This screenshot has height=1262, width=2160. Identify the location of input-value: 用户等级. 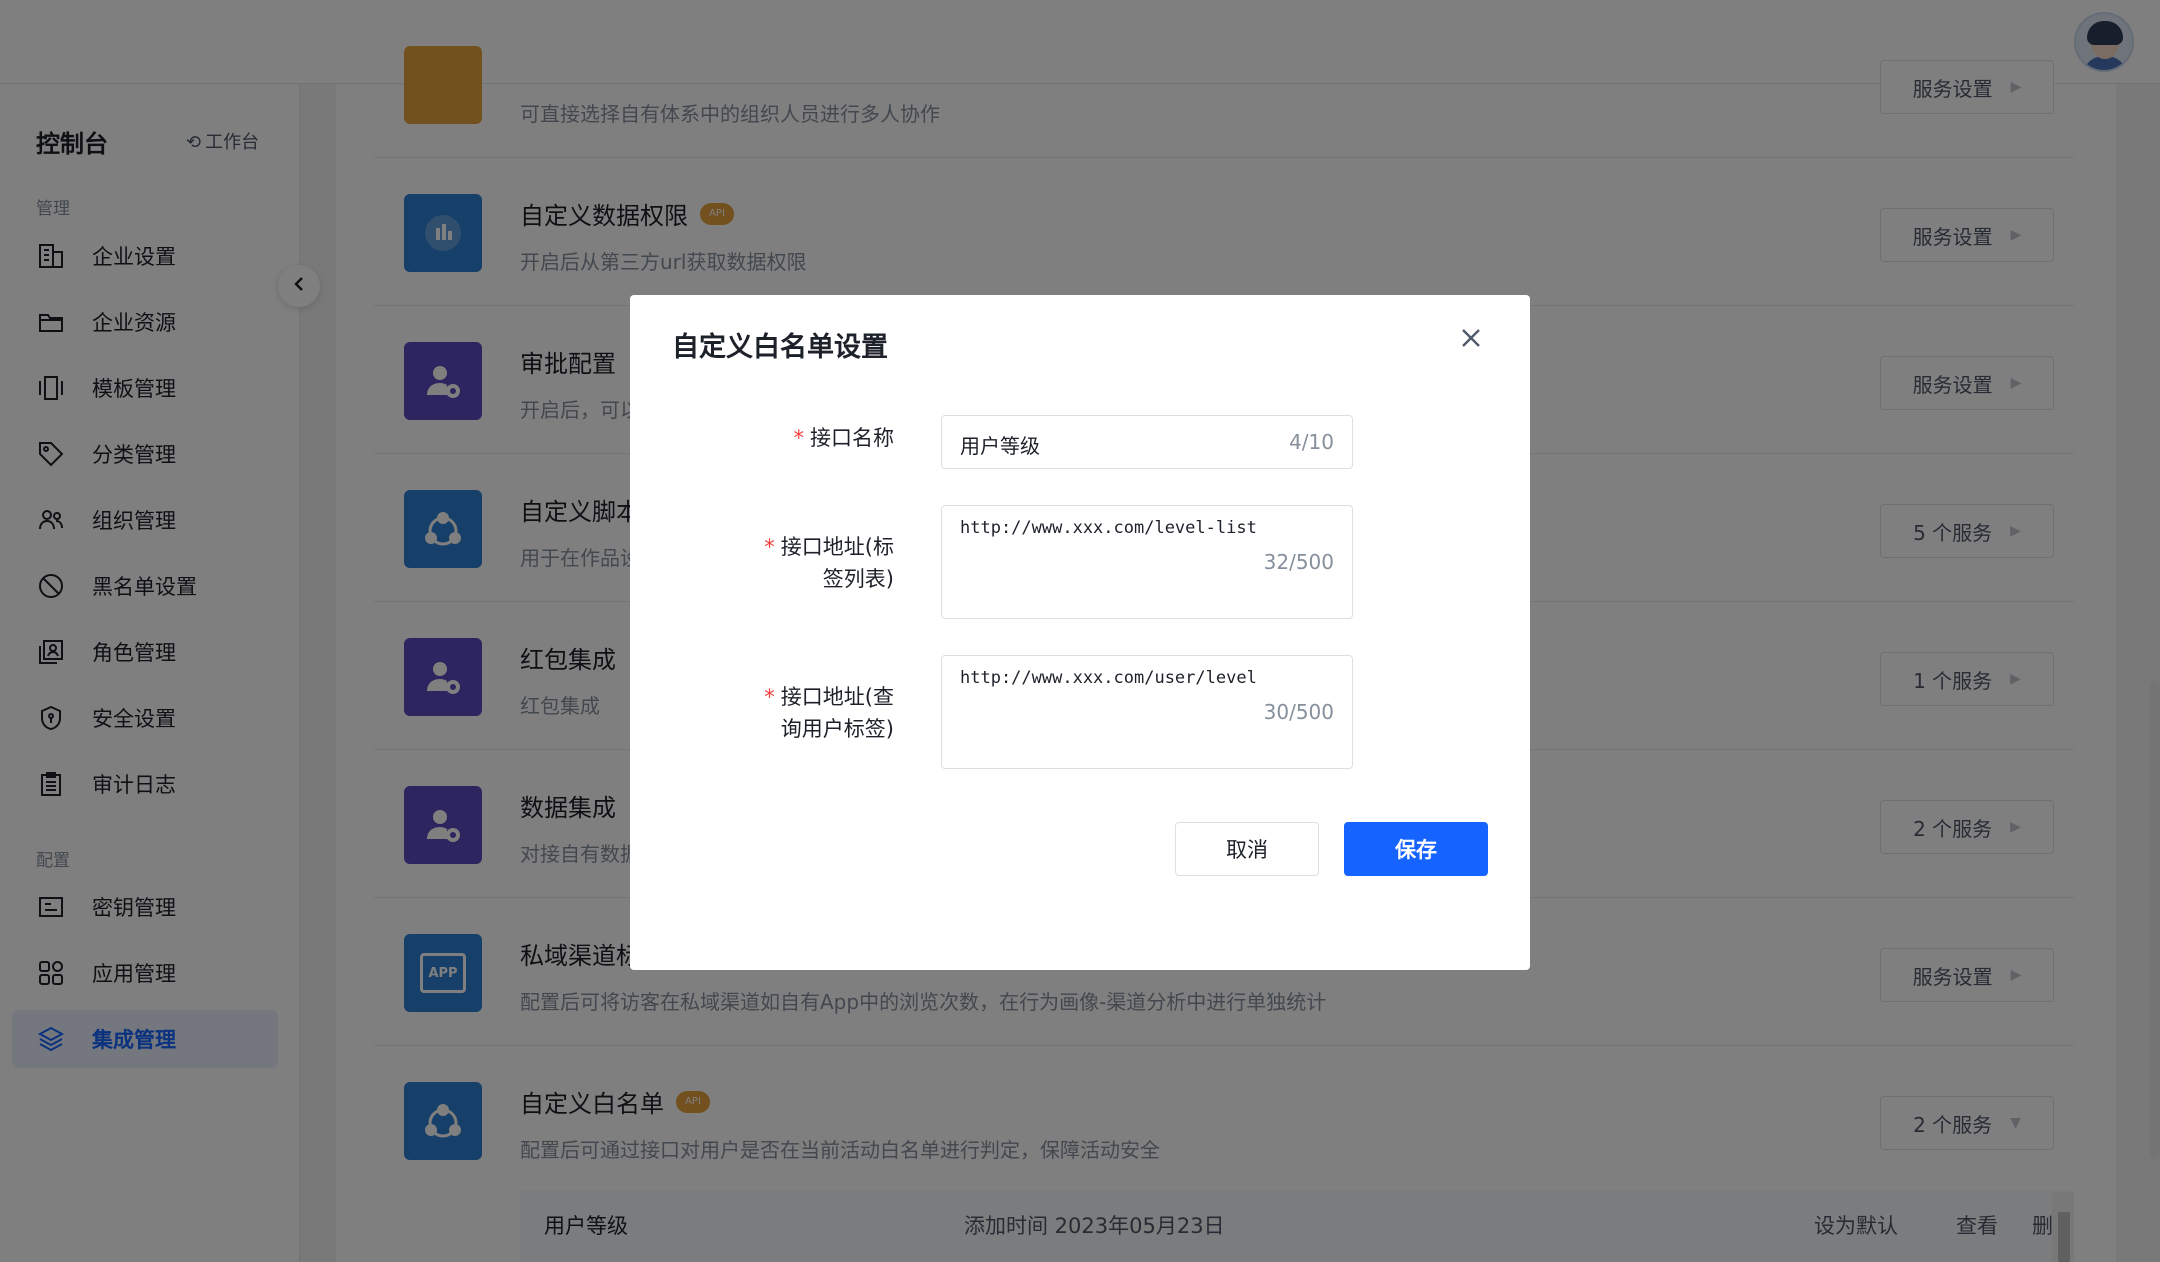
(1000, 446).